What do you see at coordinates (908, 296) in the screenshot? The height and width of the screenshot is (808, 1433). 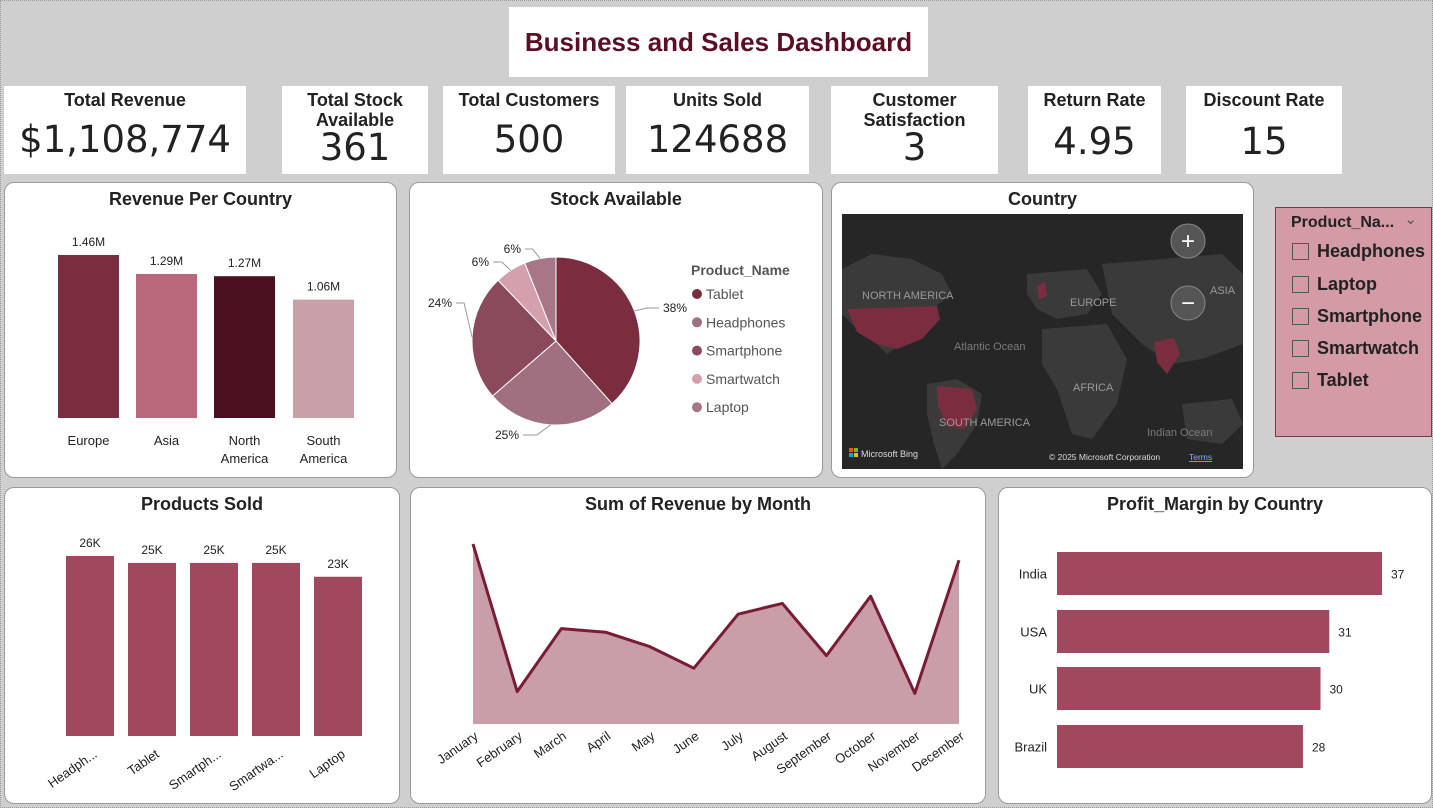 I see `map-label-north-america: NORTH AMERICA` at bounding box center [908, 296].